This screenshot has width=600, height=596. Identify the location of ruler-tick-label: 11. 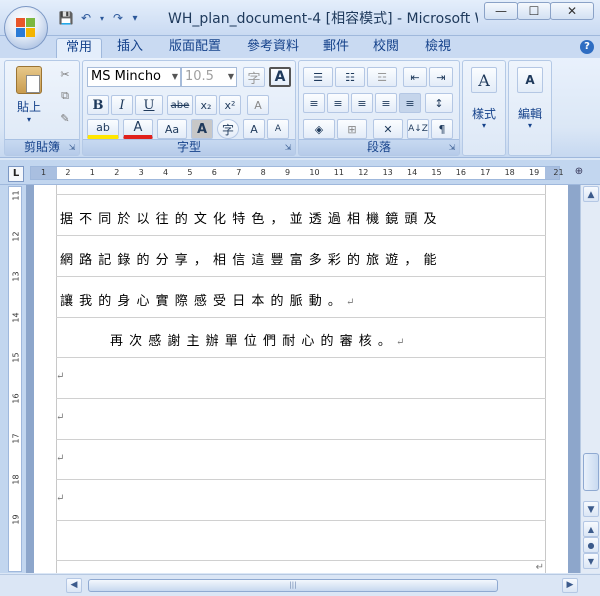
(338, 172).